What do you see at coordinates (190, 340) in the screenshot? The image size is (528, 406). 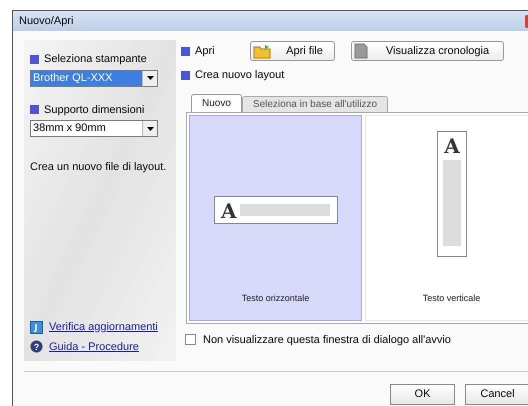 I see `checkbox` at bounding box center [190, 340].